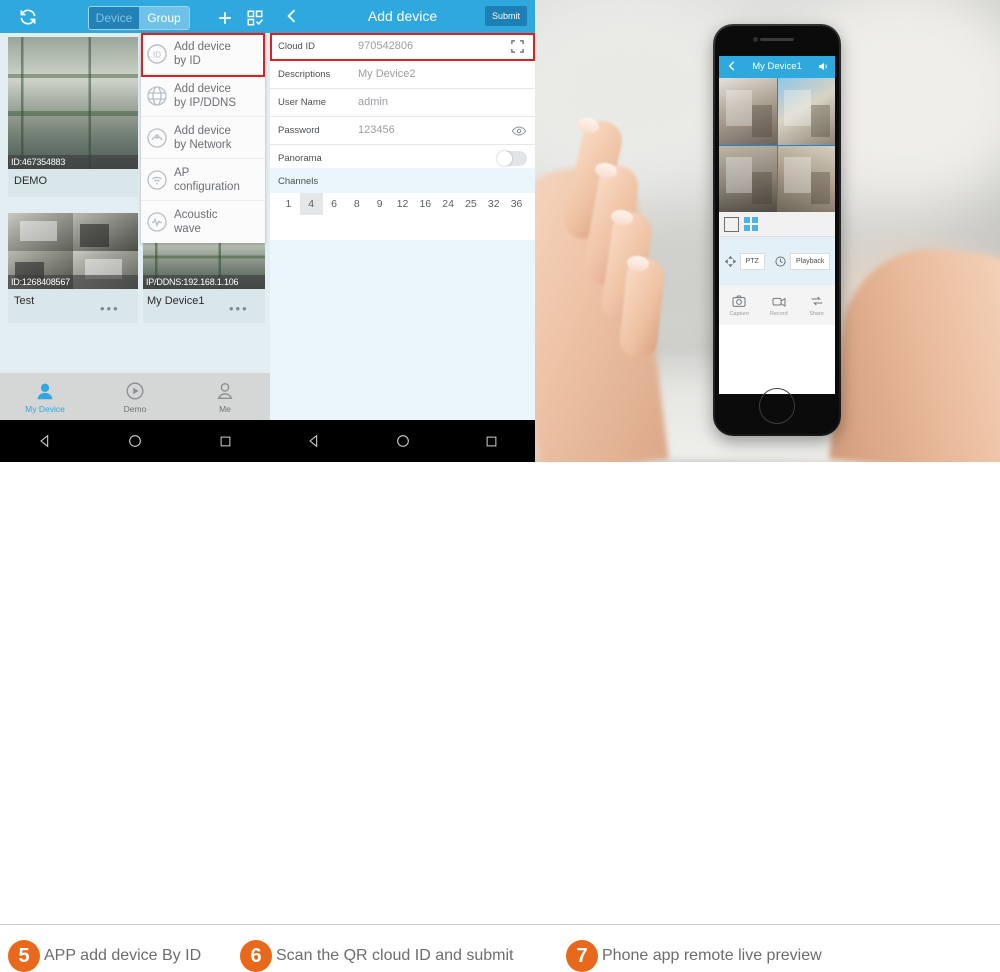 The image size is (1000, 972). I want to click on channel-option: 36, so click(516, 204).